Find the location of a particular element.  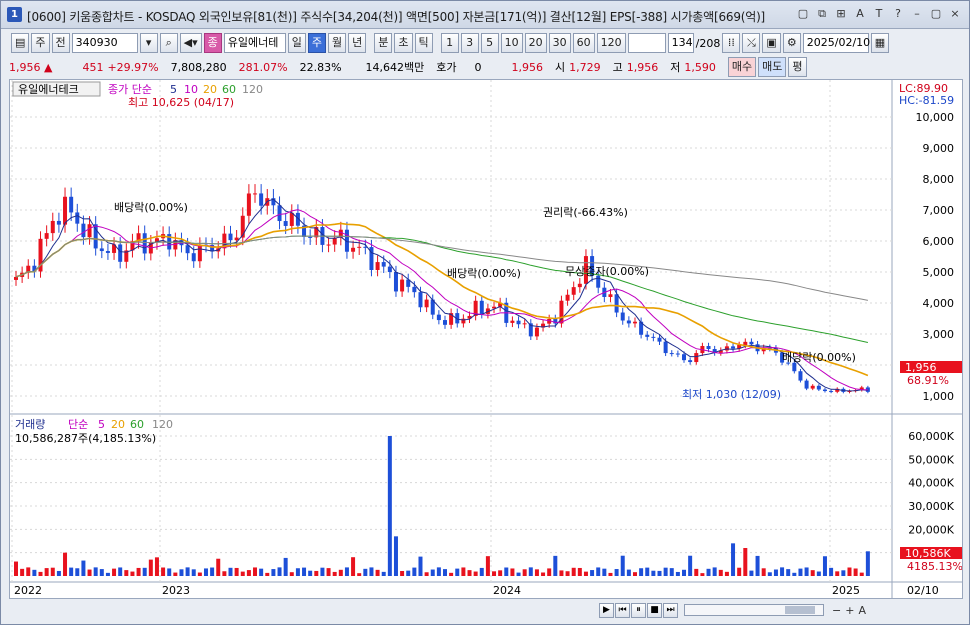

annotation-dividend-1: 배당락(0.00%) is located at coordinates (151, 207).